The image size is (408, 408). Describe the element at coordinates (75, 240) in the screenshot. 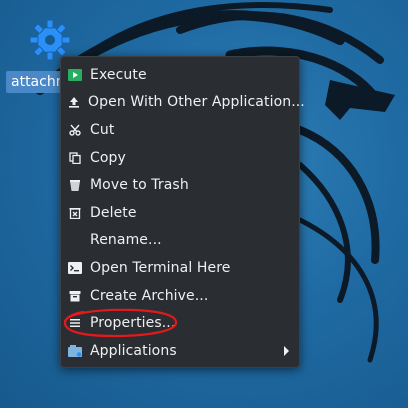

I see `blank-icon` at that location.